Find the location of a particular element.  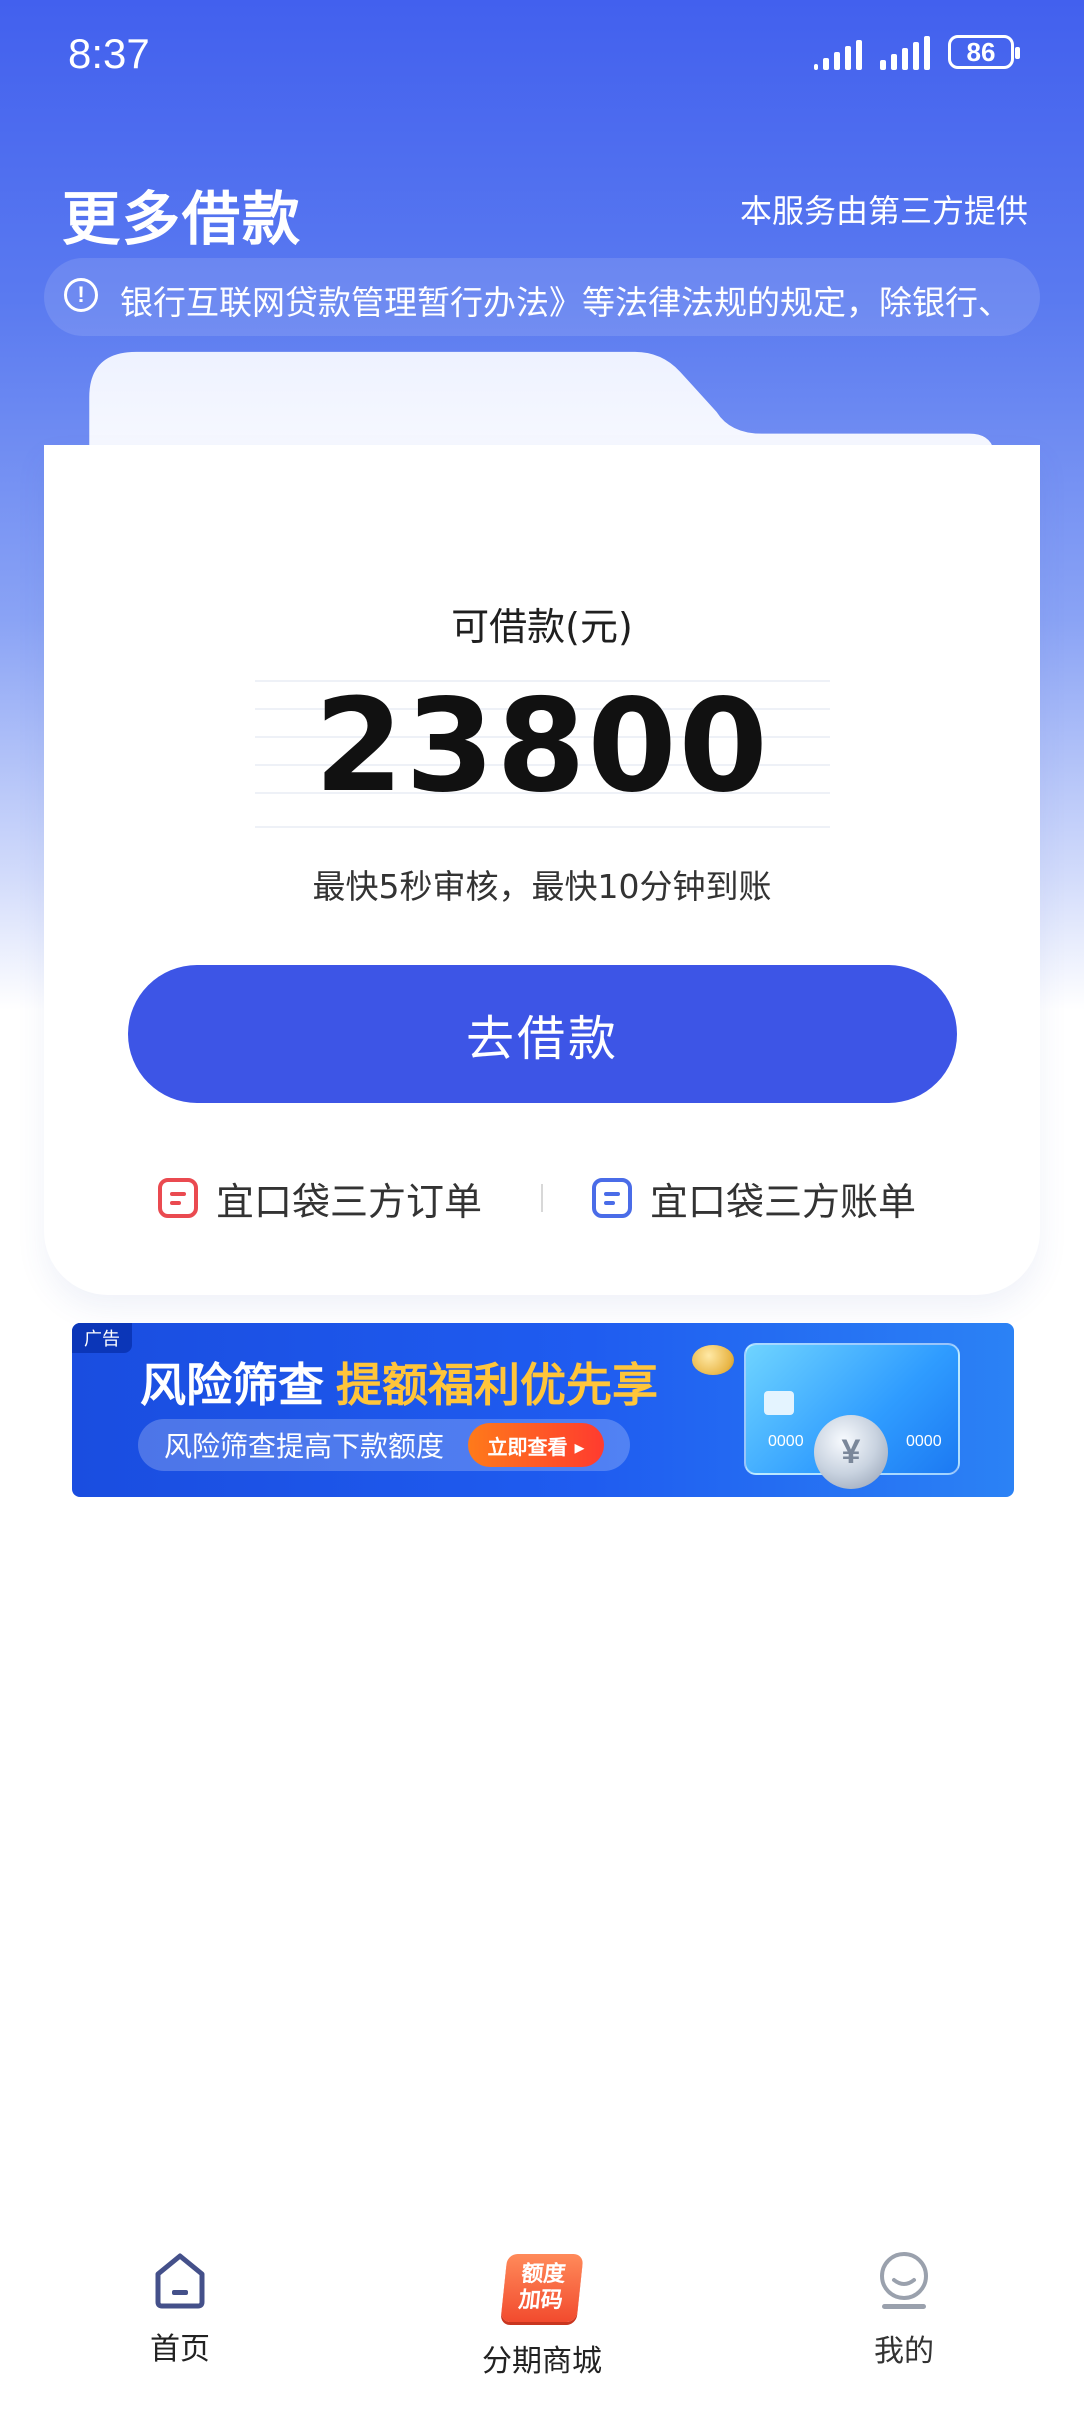

ad-headline: 风险筛查 is located at coordinates (232, 1385).